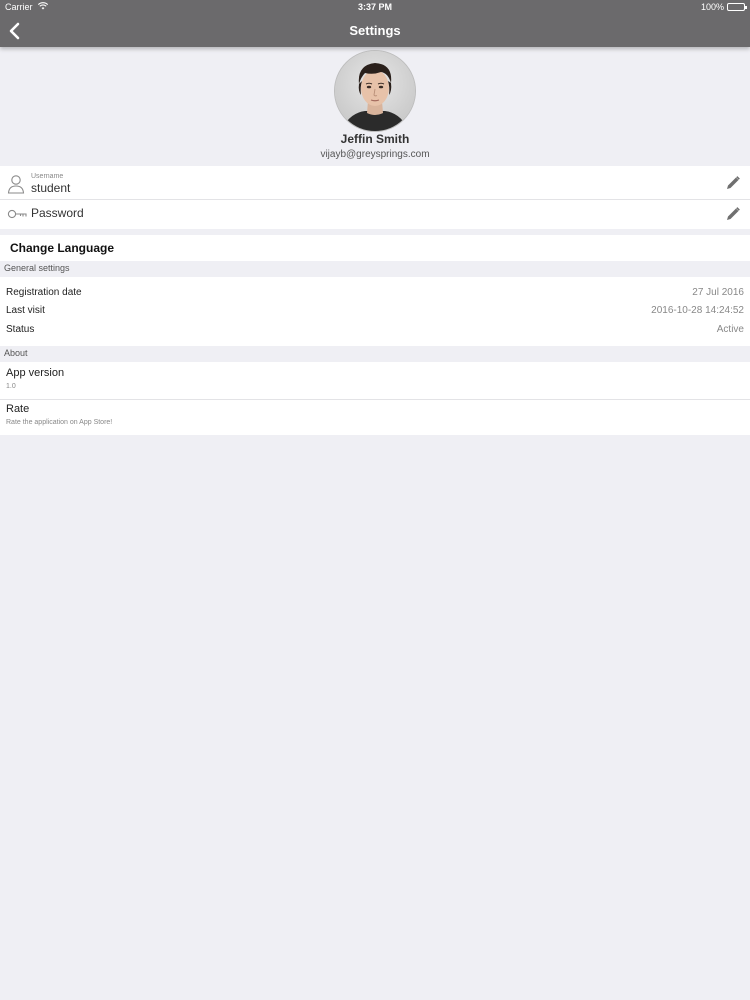 Image resolution: width=750 pixels, height=1000 pixels. Describe the element at coordinates (16, 353) in the screenshot. I see `about-header: About` at that location.